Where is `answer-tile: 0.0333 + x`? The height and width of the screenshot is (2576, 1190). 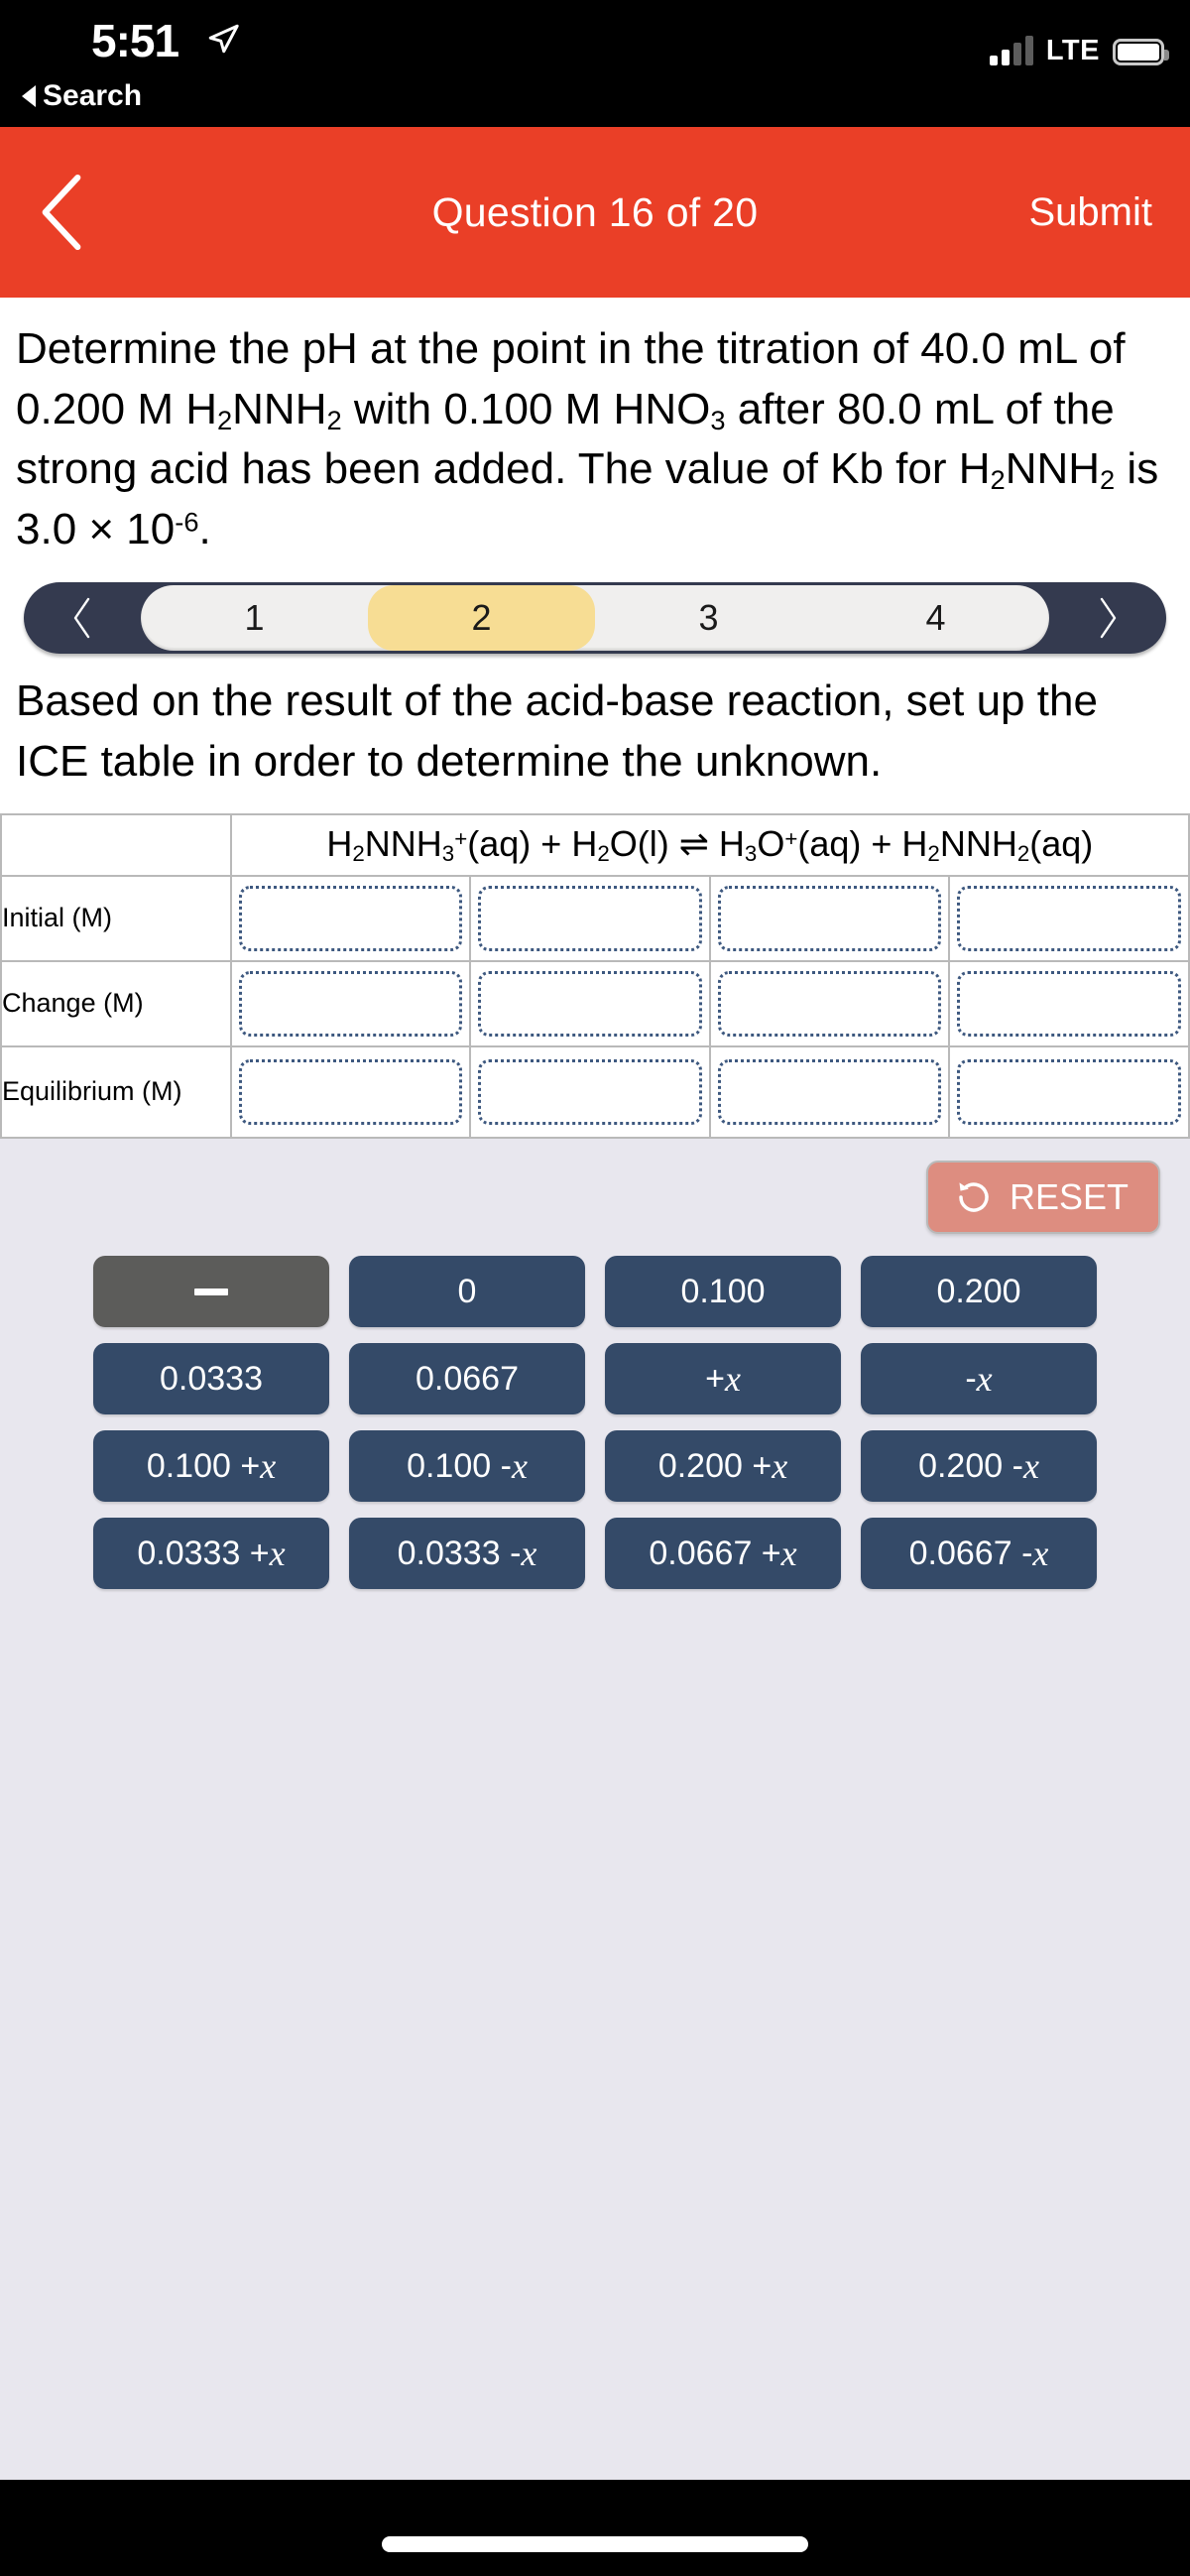 answer-tile: 0.0333 + x is located at coordinates (211, 1553).